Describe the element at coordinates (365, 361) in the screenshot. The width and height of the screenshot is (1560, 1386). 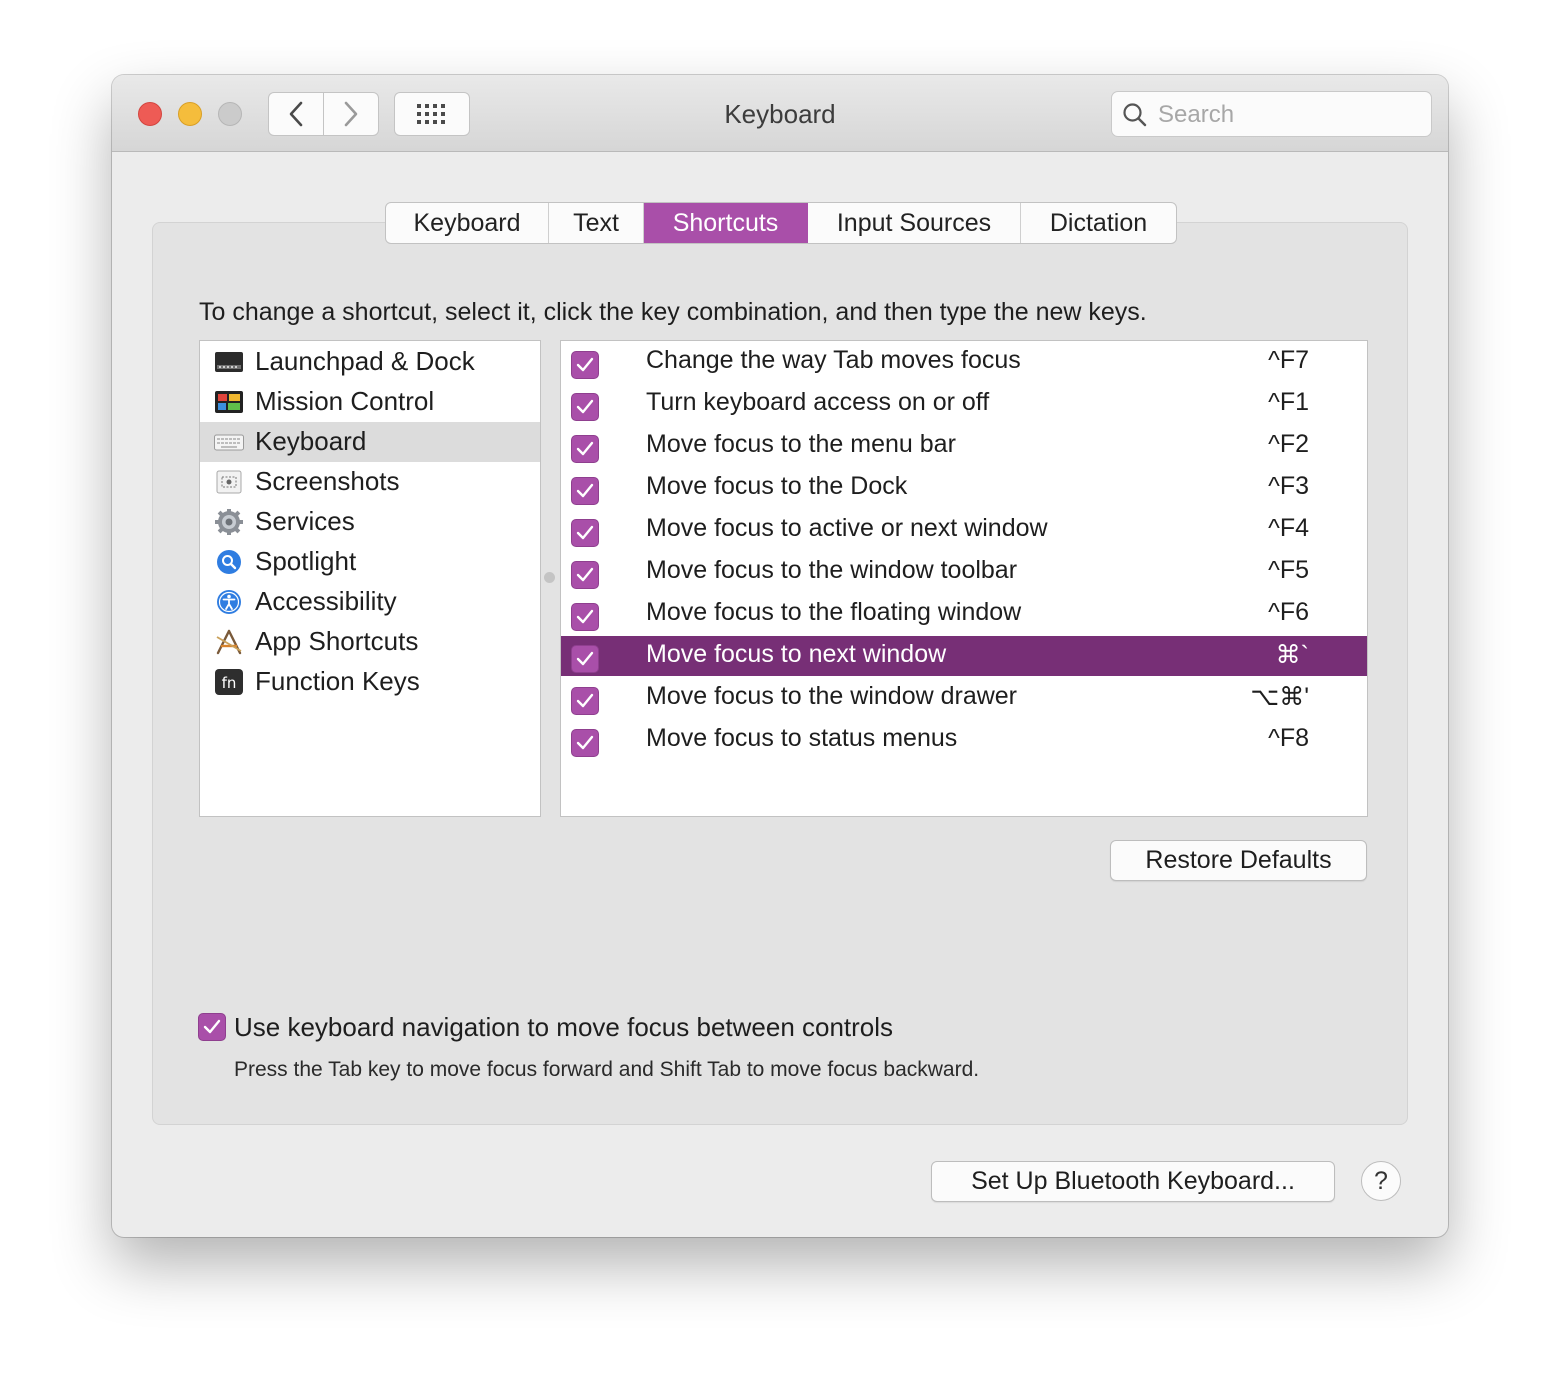
I see `category-label: Launchpad & Dock` at that location.